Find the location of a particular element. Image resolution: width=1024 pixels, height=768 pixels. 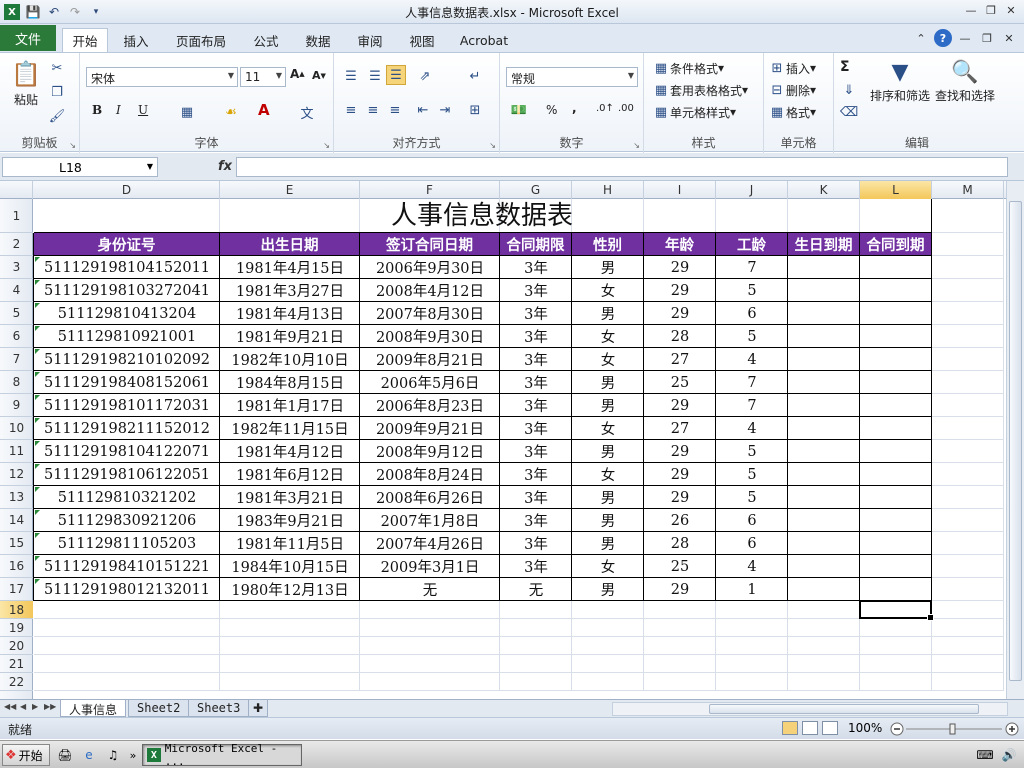

shrink-font-button: A ▼ is located at coordinates (319, 75).